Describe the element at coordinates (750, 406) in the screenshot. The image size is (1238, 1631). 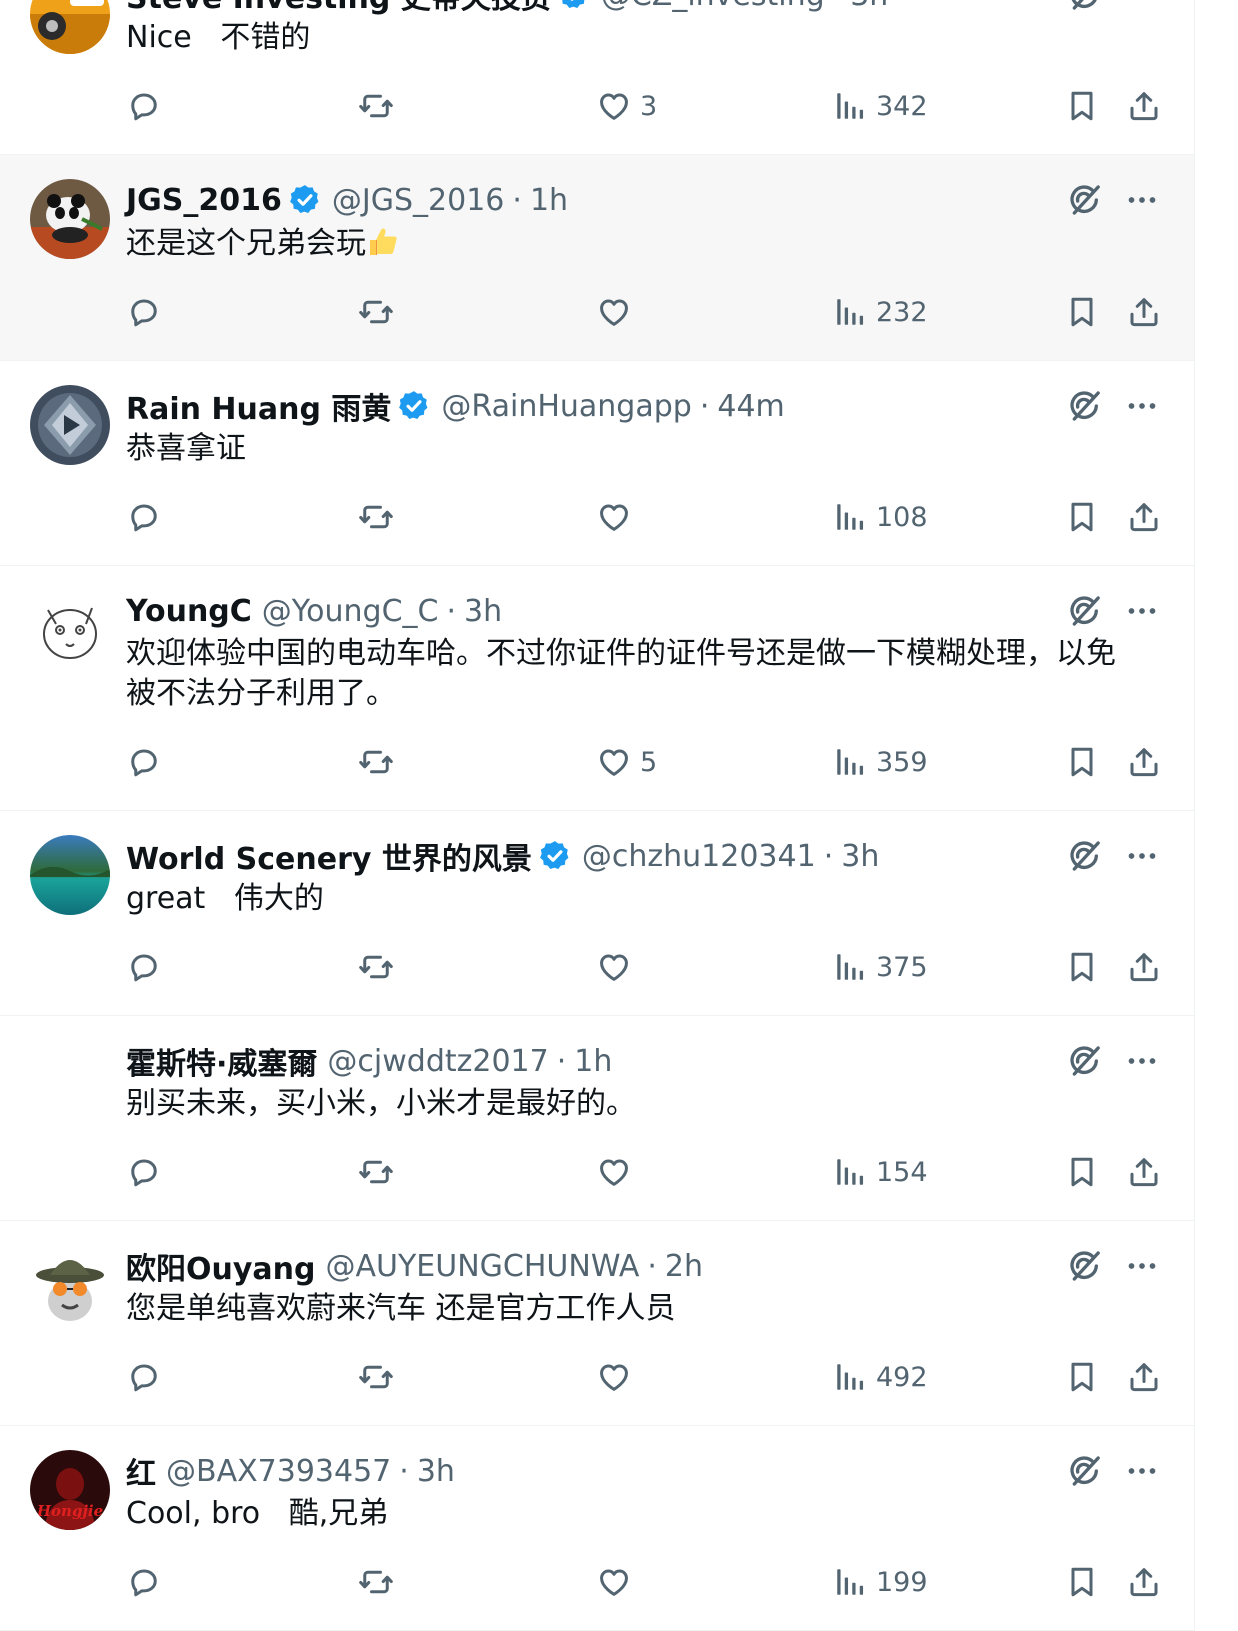
I see `reply-timestamp: 44m` at that location.